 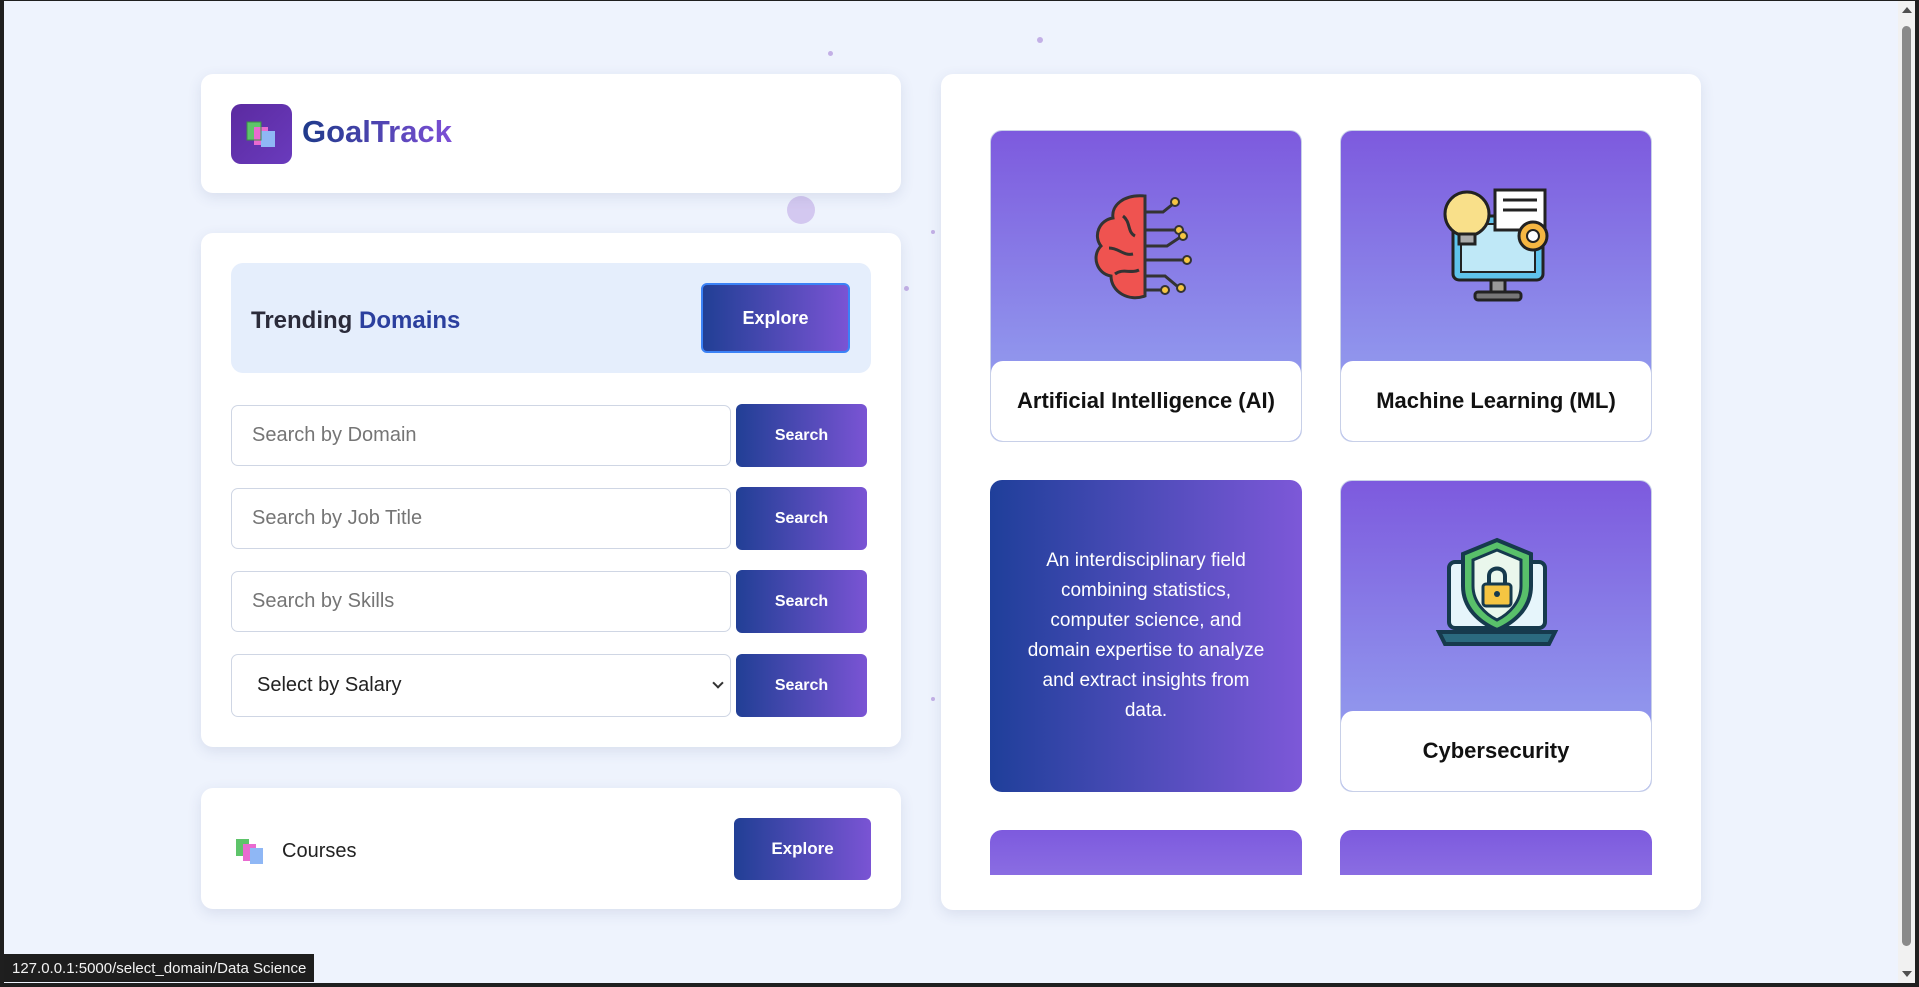 I want to click on page-scrollbar, so click(x=1906, y=492).